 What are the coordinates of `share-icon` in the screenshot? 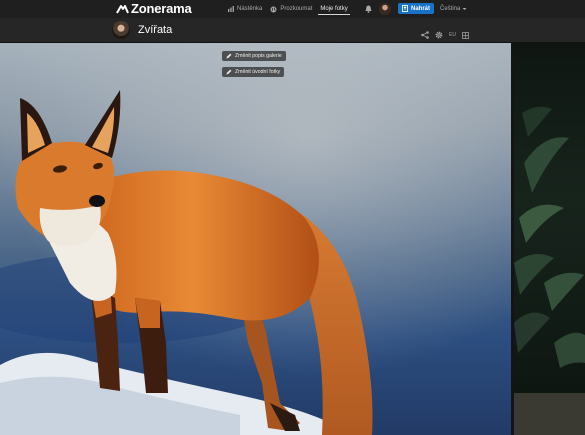 It's located at (425, 35).